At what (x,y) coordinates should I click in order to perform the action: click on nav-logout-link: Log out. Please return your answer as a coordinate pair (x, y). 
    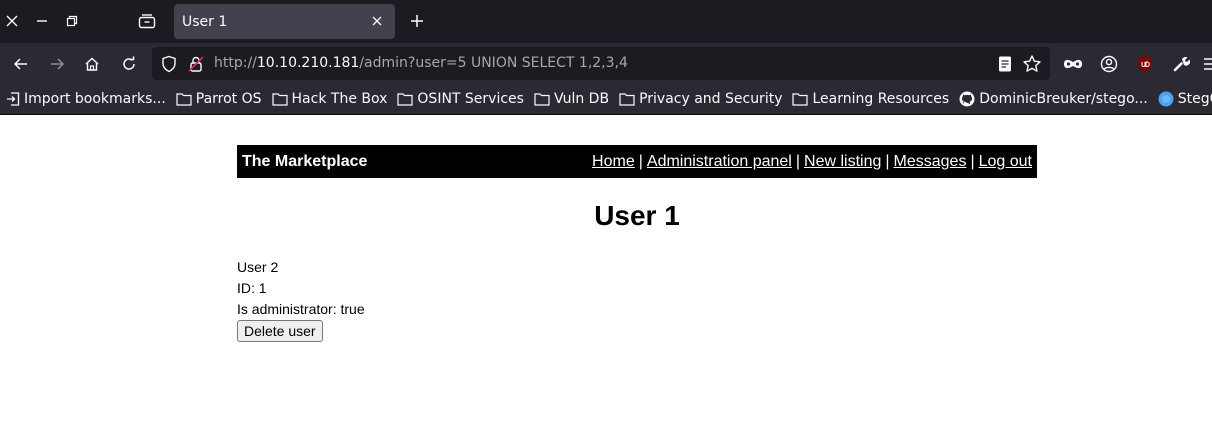
    Looking at the image, I should click on (1005, 161).